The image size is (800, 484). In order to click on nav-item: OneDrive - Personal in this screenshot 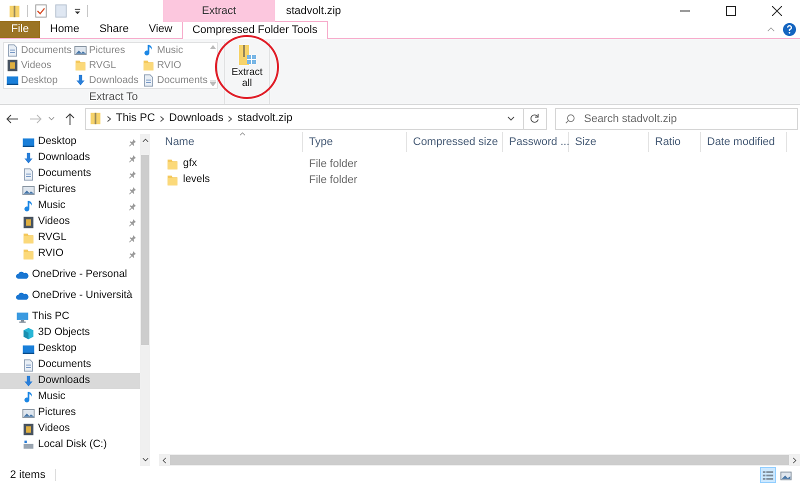, I will do `click(70, 275)`.